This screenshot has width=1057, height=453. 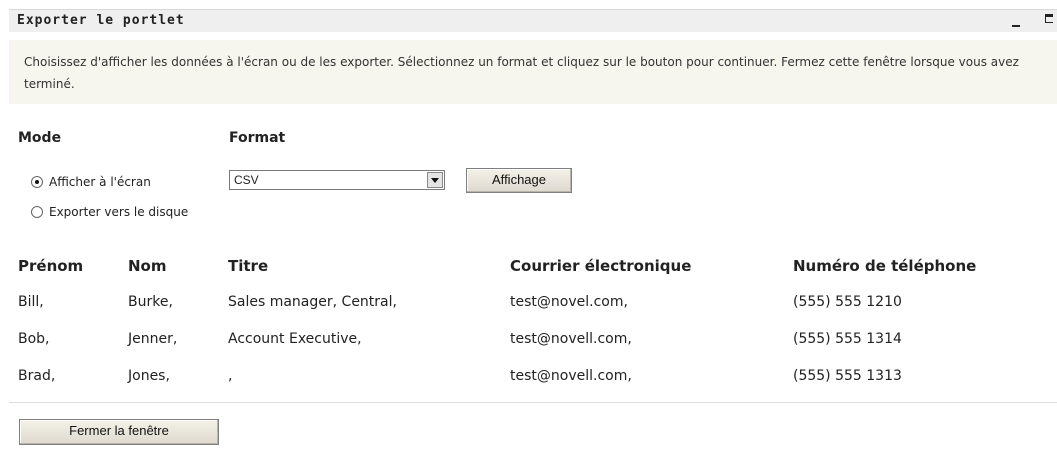 I want to click on format-label: Format, so click(x=257, y=138).